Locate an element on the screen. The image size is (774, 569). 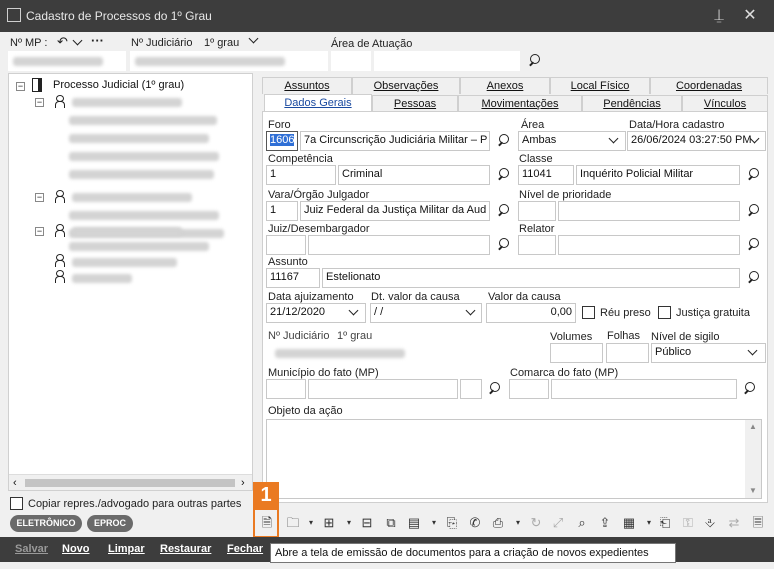
comarca-name-input is located at coordinates (644, 389).